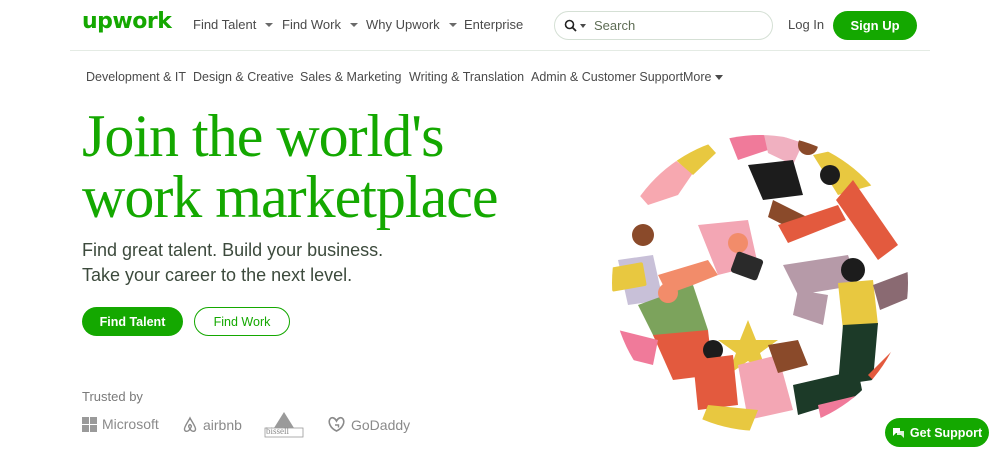 This screenshot has height=458, width=1000. What do you see at coordinates (898, 432) in the screenshot?
I see `chat-icon` at bounding box center [898, 432].